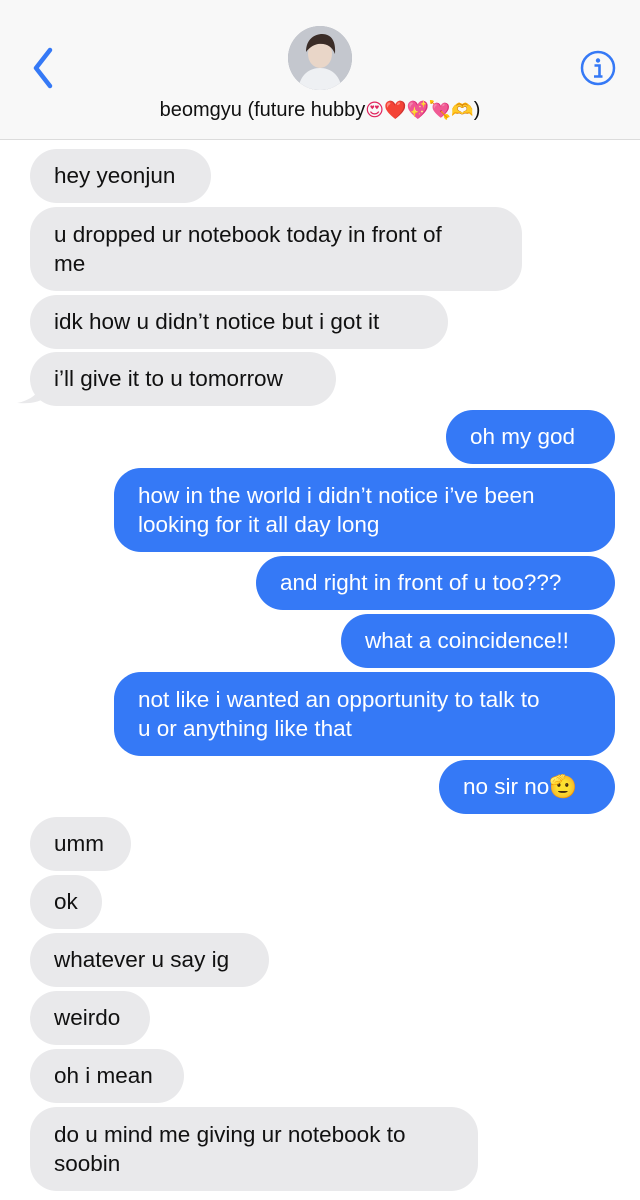 The width and height of the screenshot is (640, 1200). What do you see at coordinates (217, 321) in the screenshot?
I see `message-text: idk how u didn’t notice but i got it` at bounding box center [217, 321].